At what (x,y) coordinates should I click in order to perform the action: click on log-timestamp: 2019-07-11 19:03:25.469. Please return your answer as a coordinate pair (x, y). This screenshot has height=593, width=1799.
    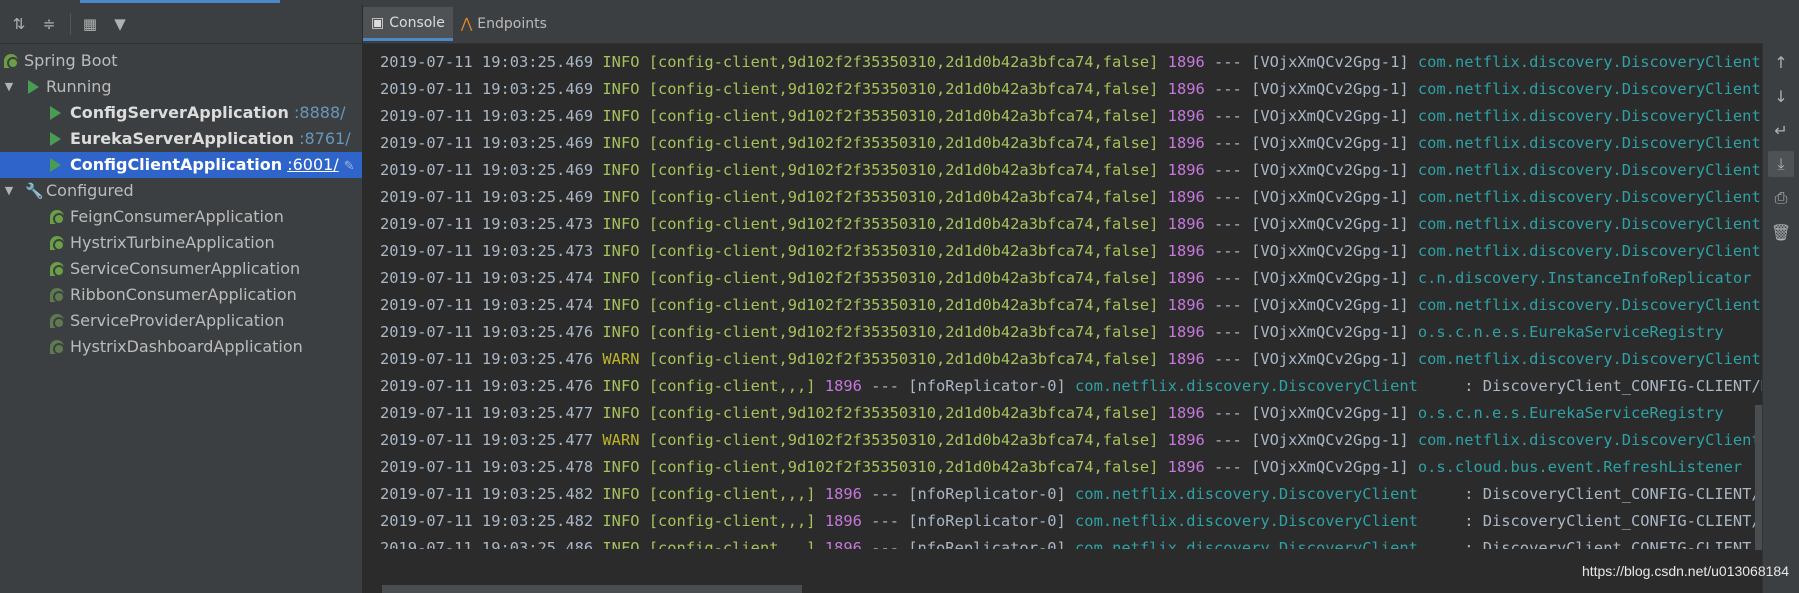
    Looking at the image, I should click on (487, 116).